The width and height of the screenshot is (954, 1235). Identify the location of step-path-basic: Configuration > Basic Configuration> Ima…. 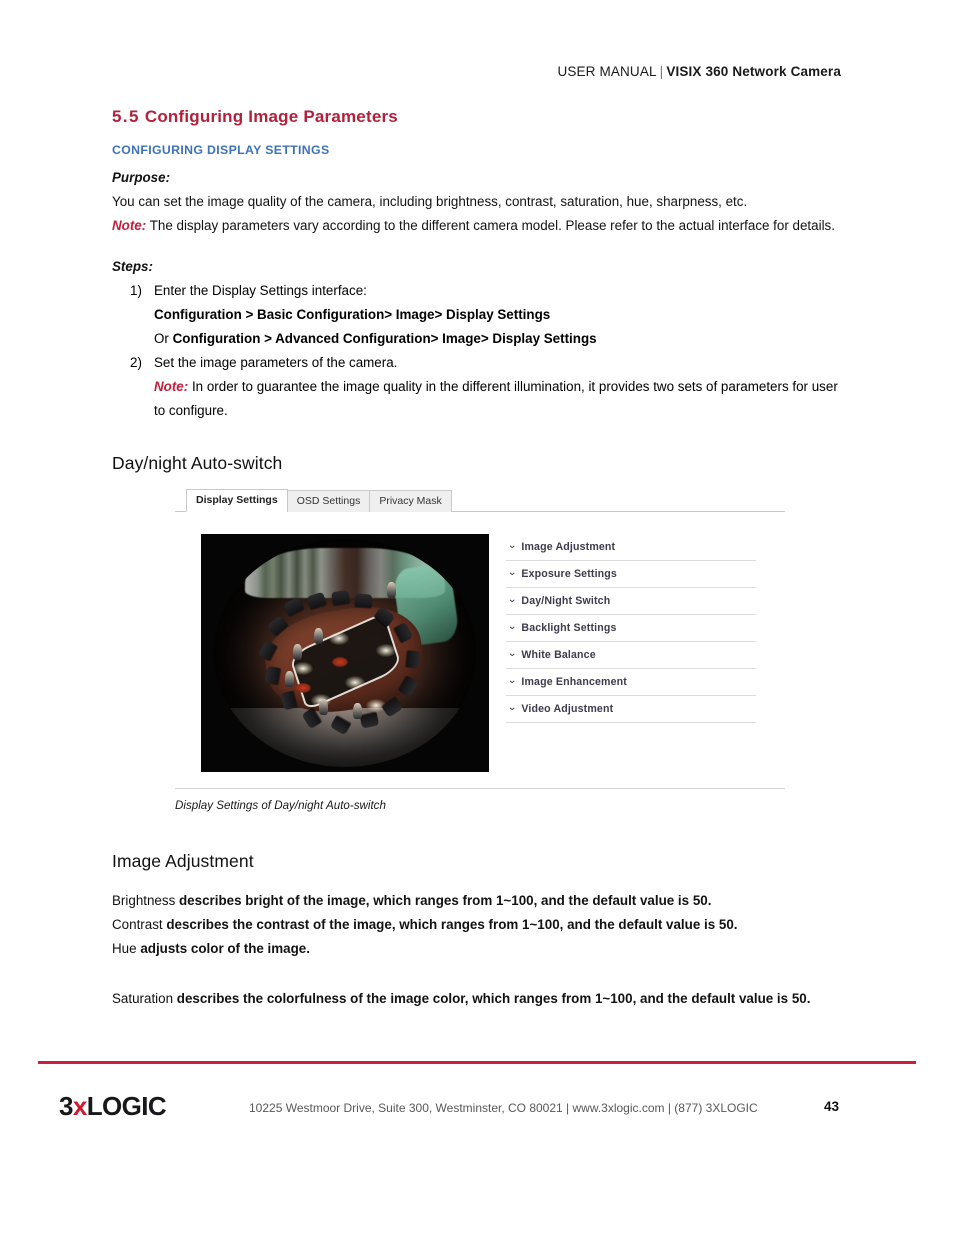
(477, 315).